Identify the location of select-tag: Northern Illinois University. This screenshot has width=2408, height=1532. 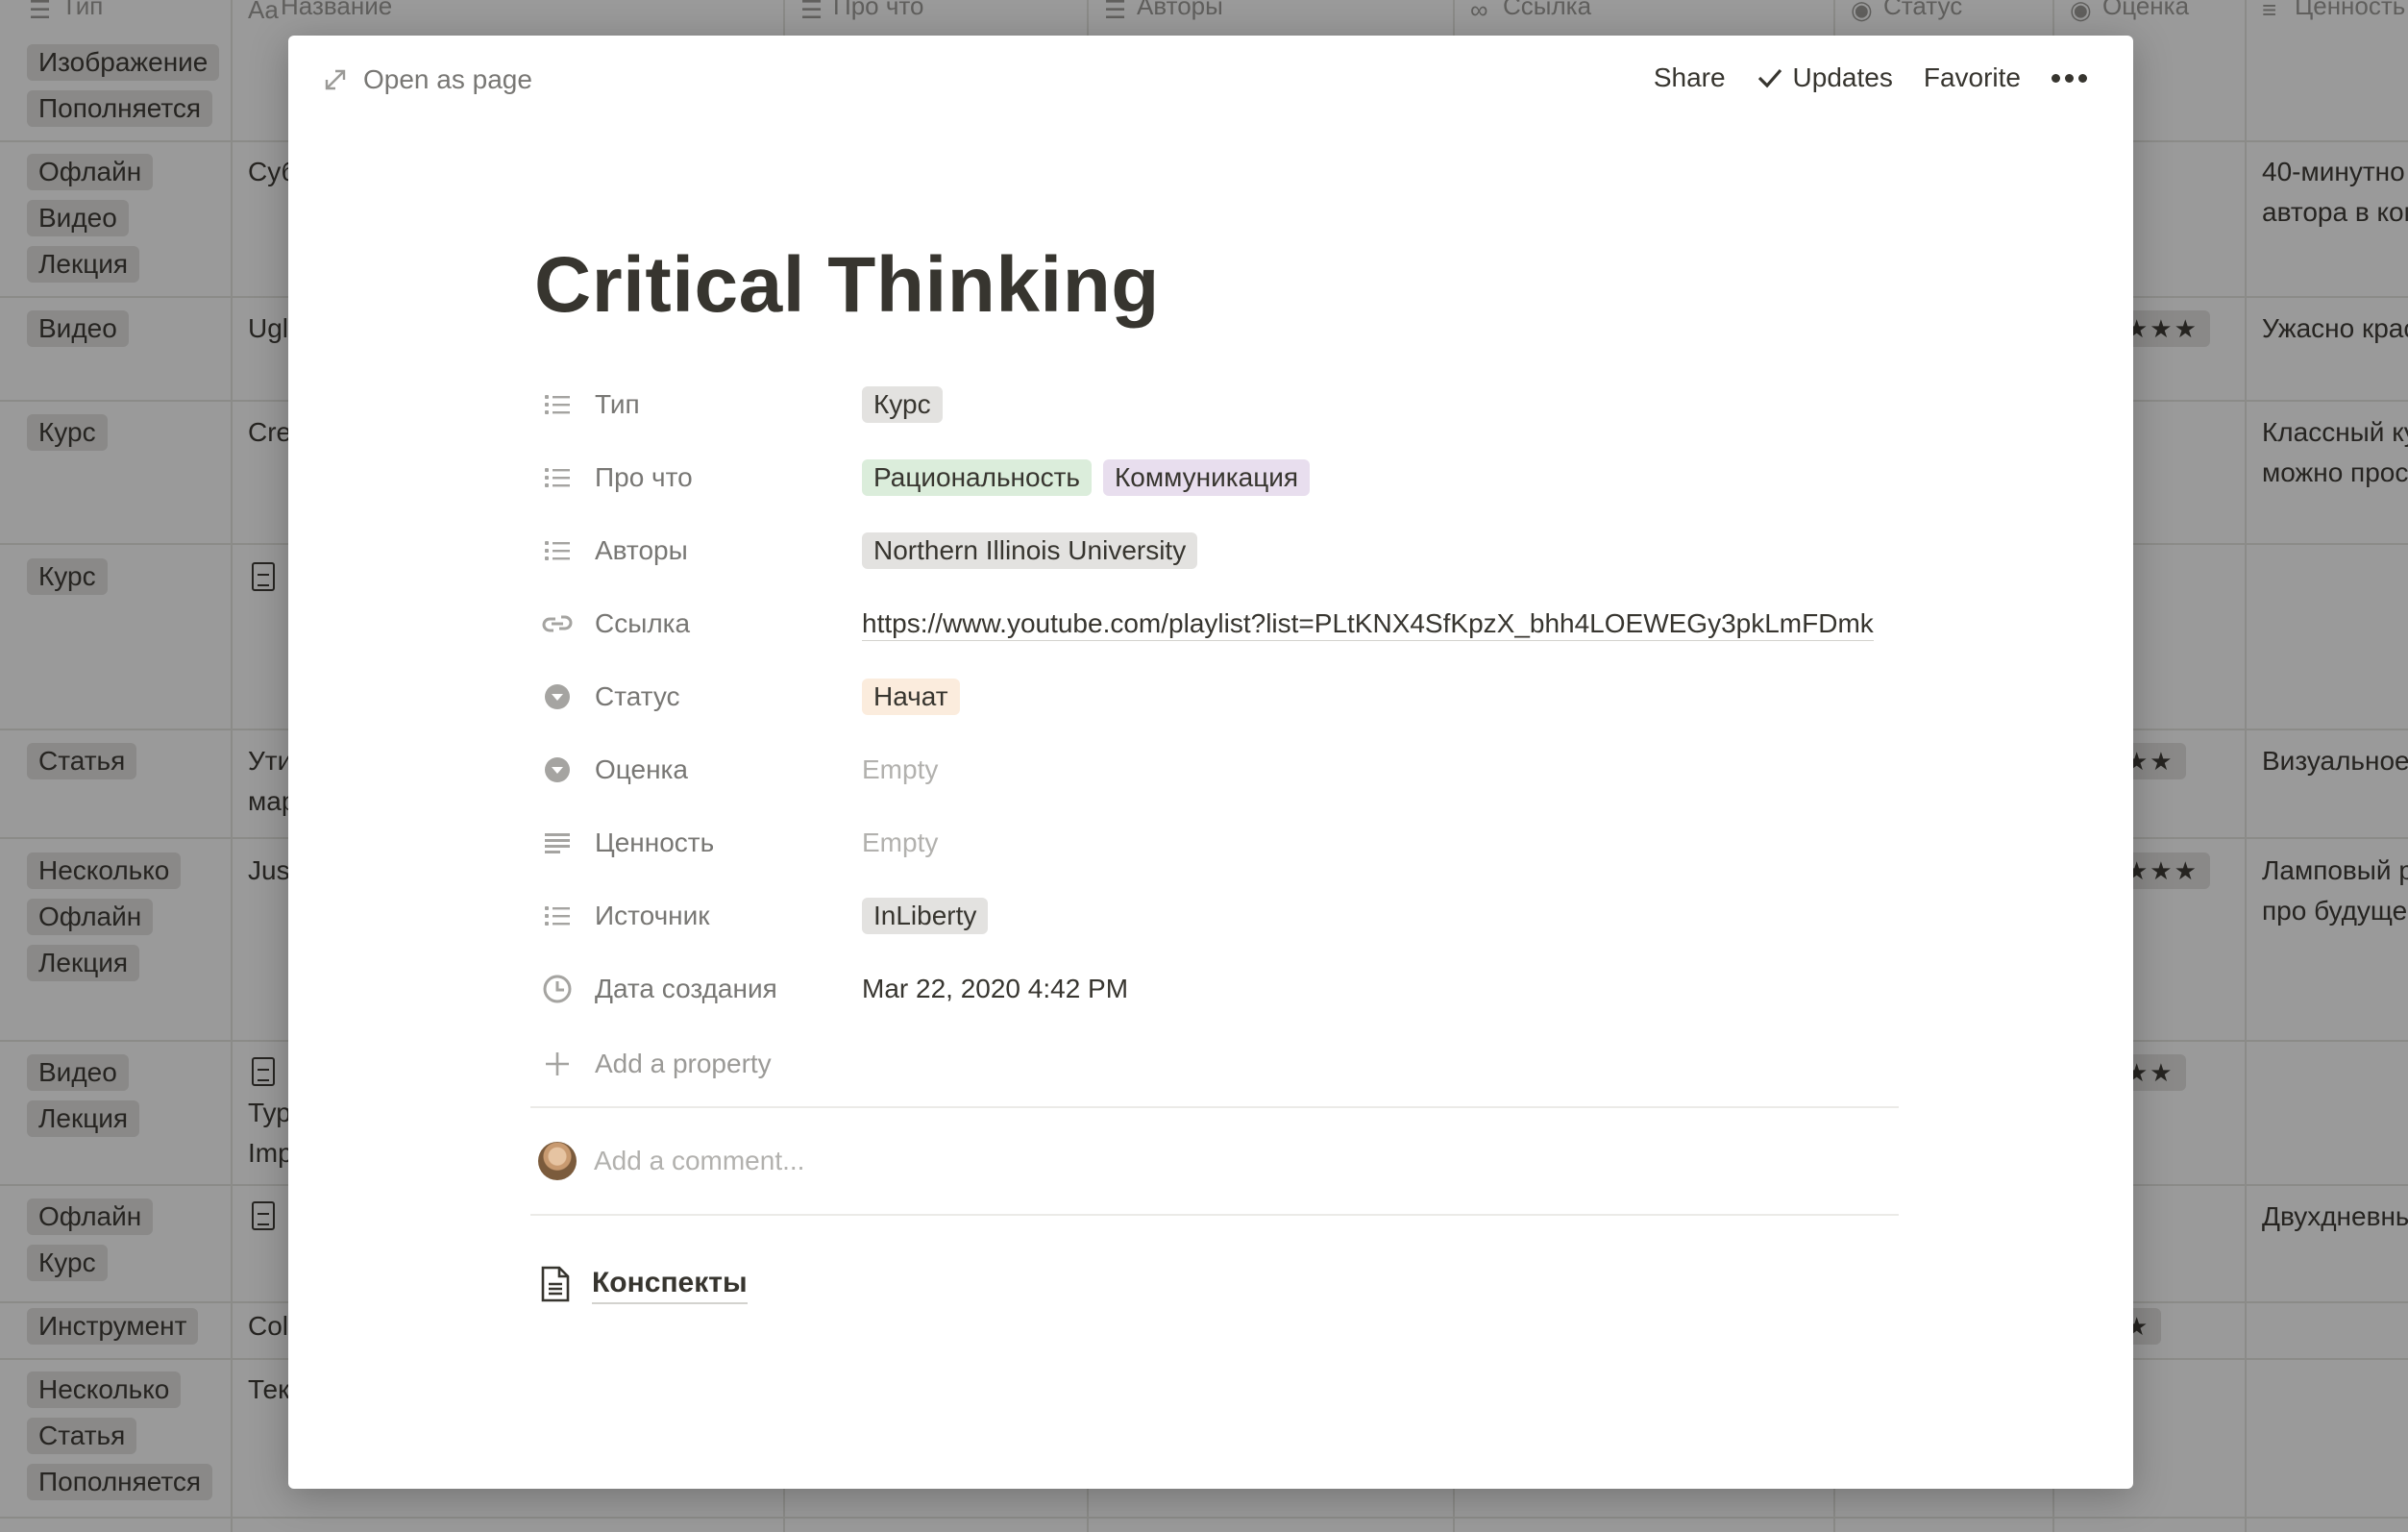
(1030, 550).